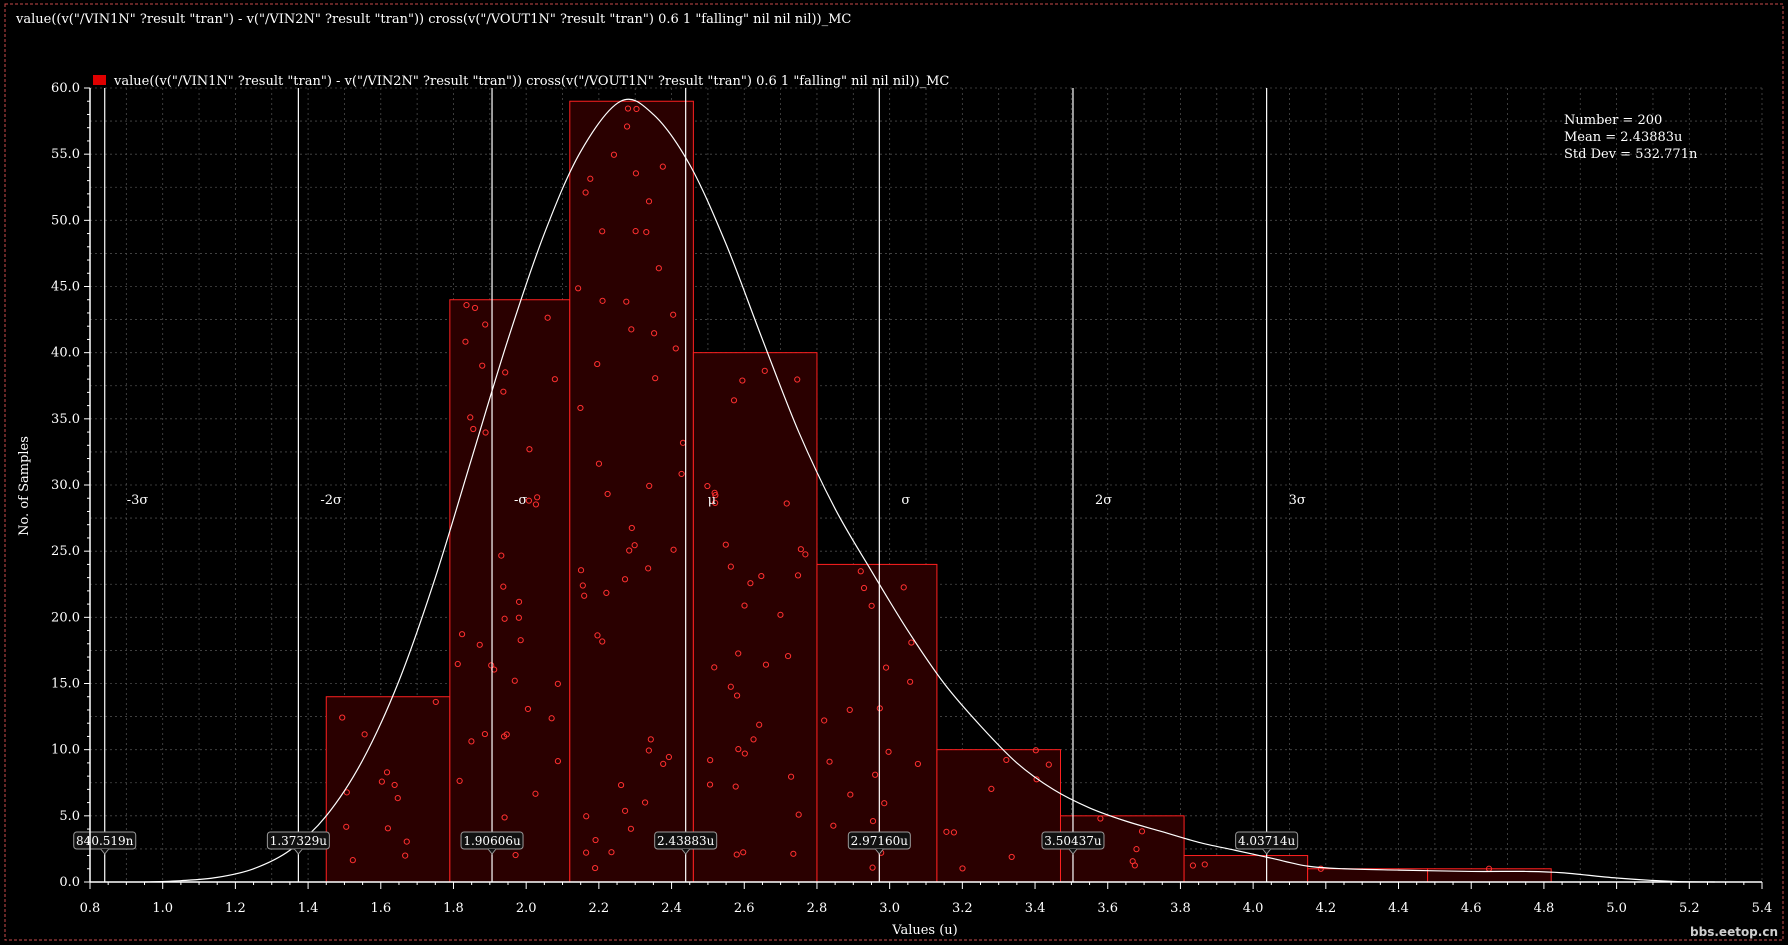 Image resolution: width=1788 pixels, height=945 pixels. I want to click on sigma-value-label: 4.03714u, so click(1267, 841).